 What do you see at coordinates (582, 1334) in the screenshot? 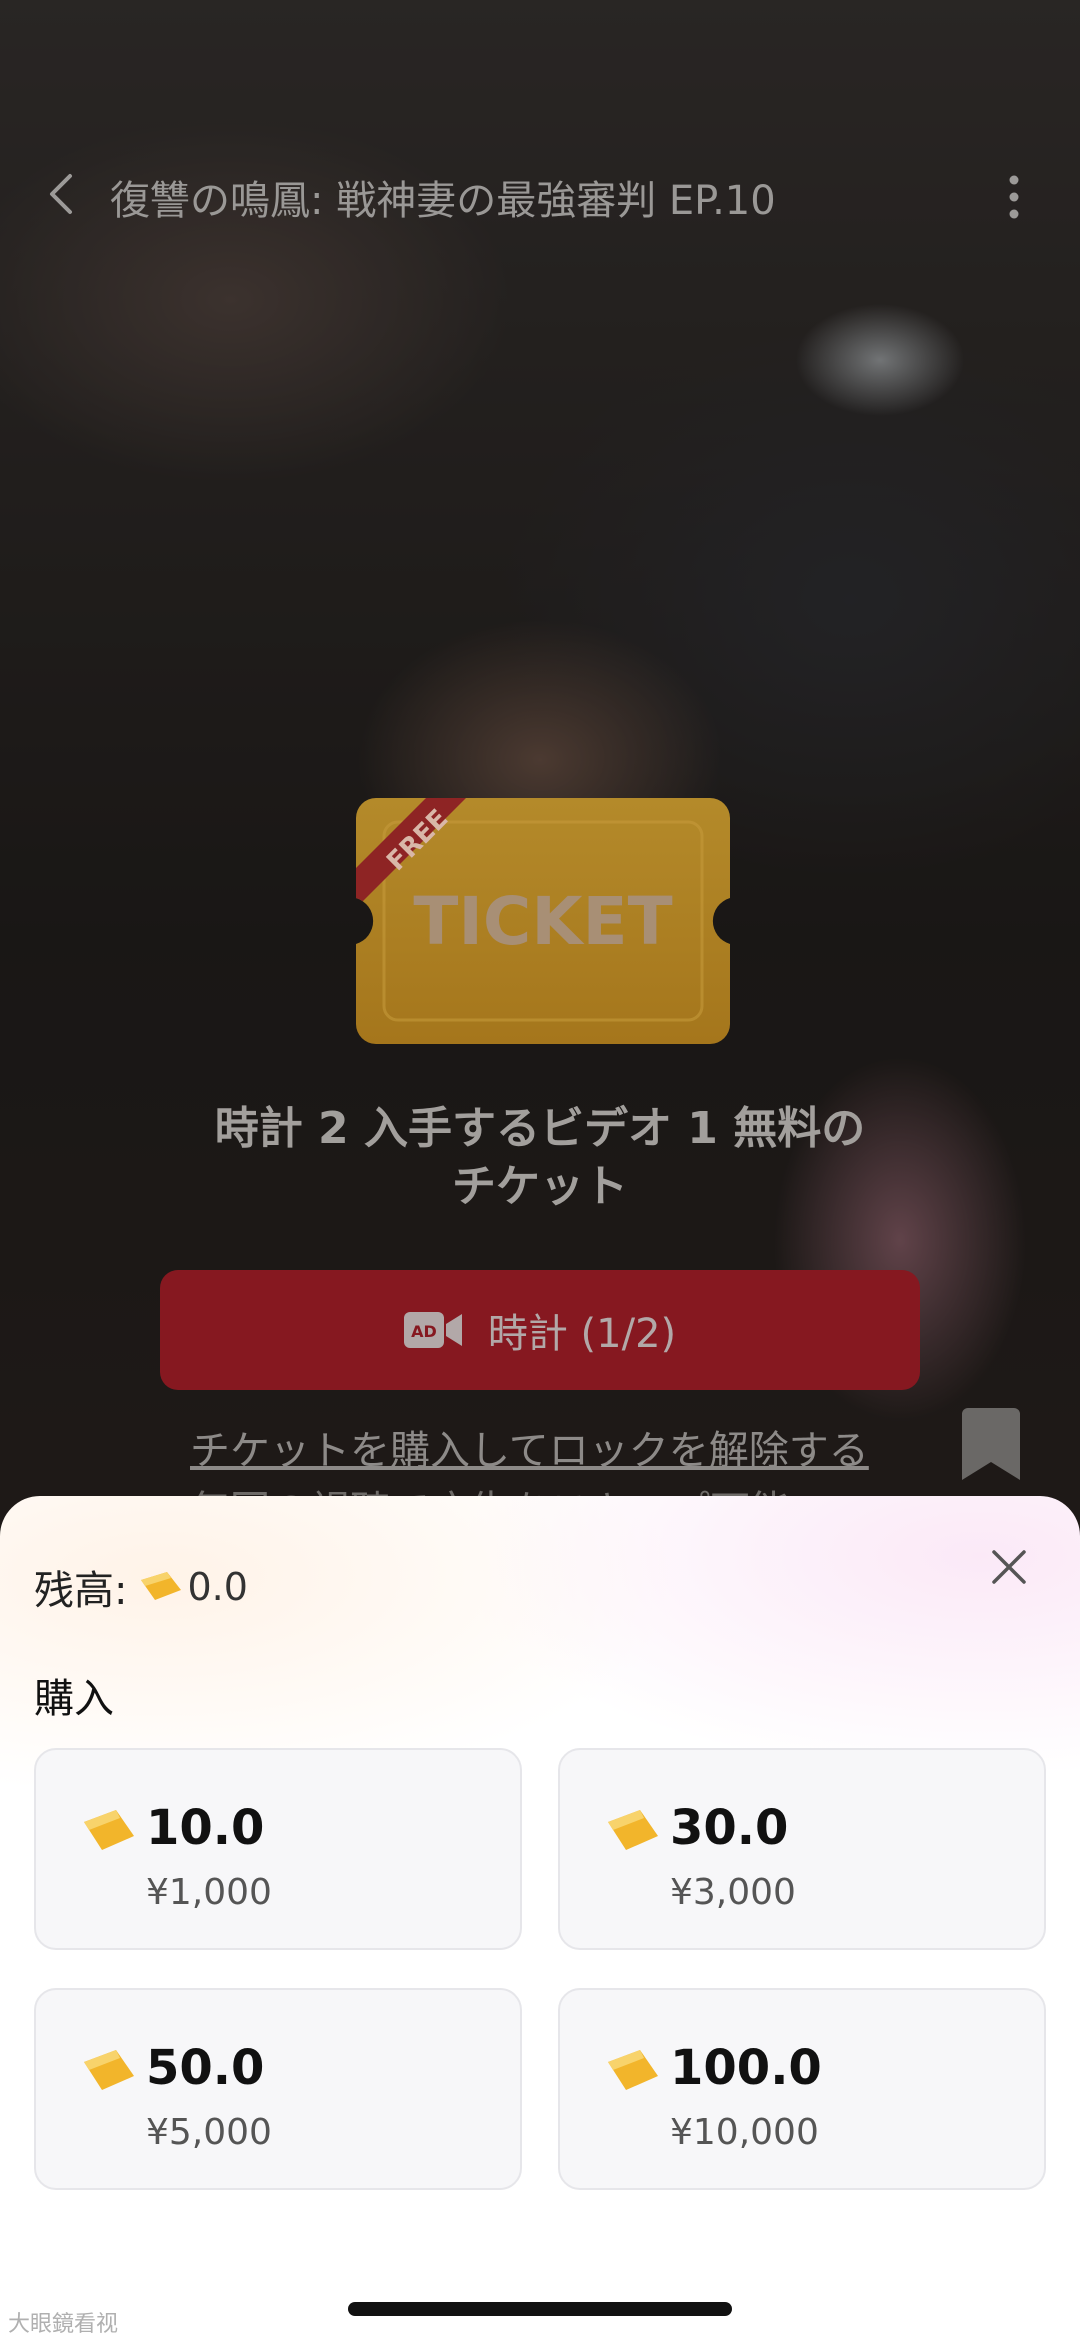
I see `watch-ad-label: 時計 (1/2)` at bounding box center [582, 1334].